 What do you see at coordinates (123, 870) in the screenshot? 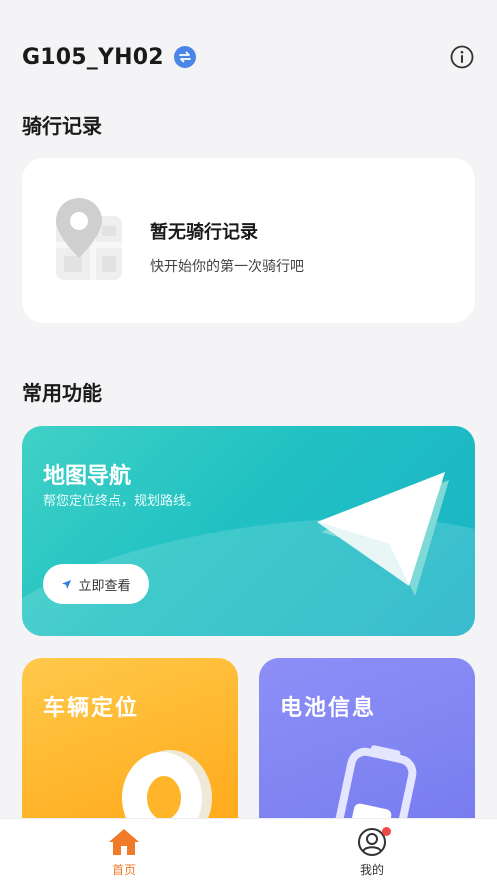
I see `tab-home-label: 首页` at bounding box center [123, 870].